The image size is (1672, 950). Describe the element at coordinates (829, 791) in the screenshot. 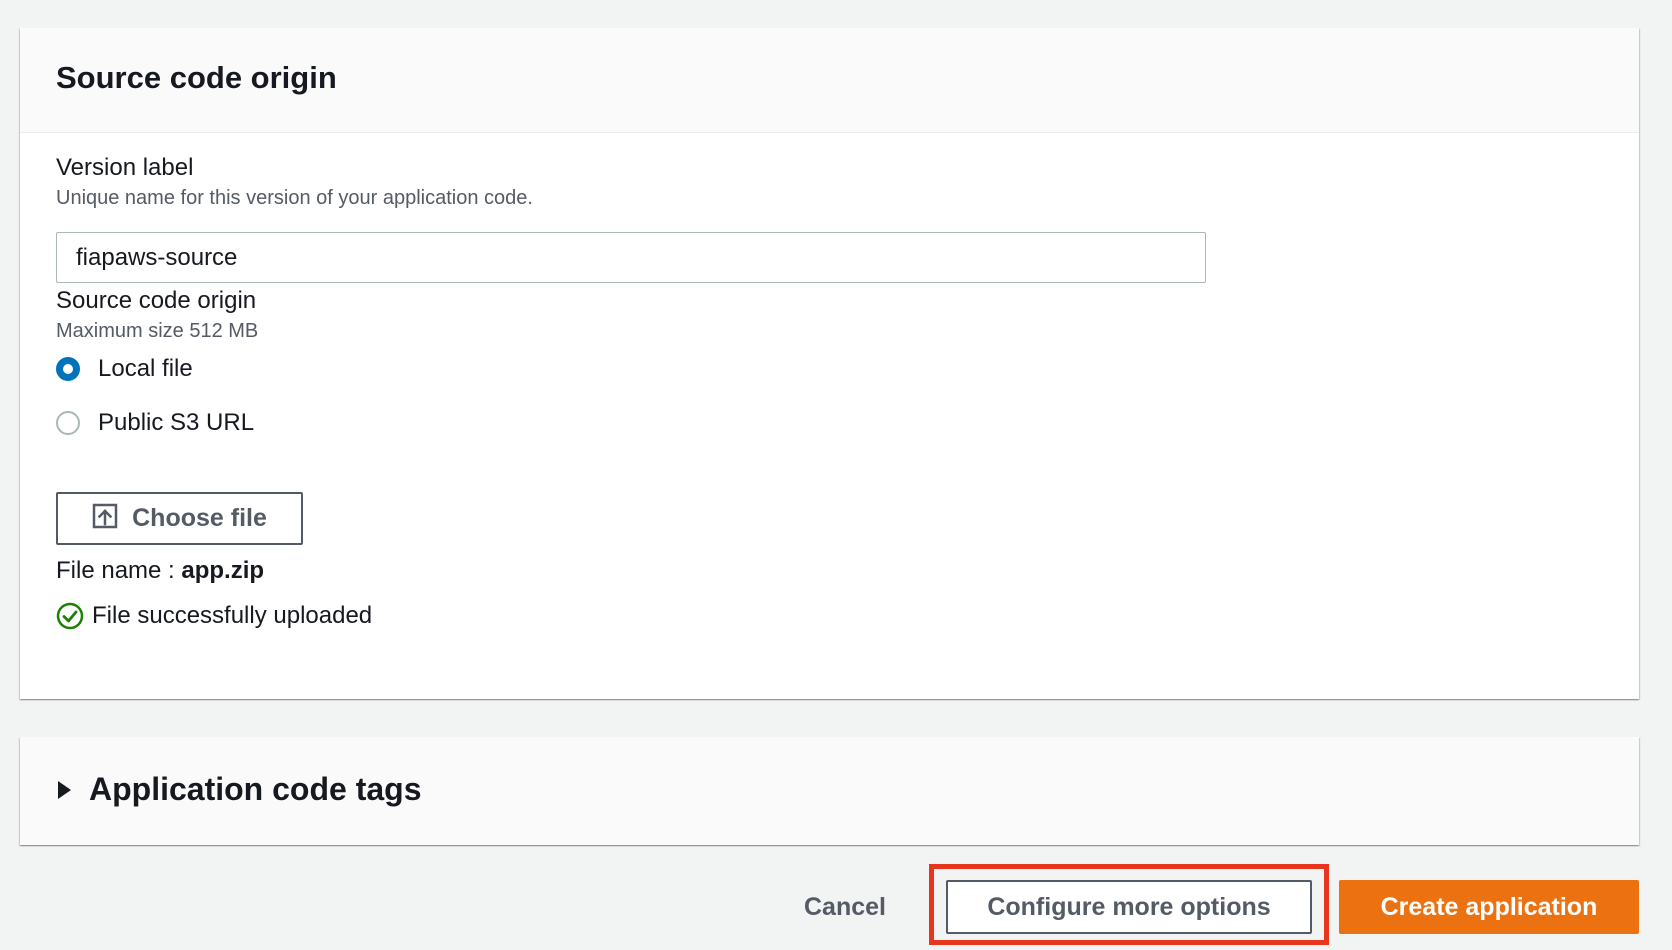

I see `application-code-tags-panel: Application code tags` at that location.